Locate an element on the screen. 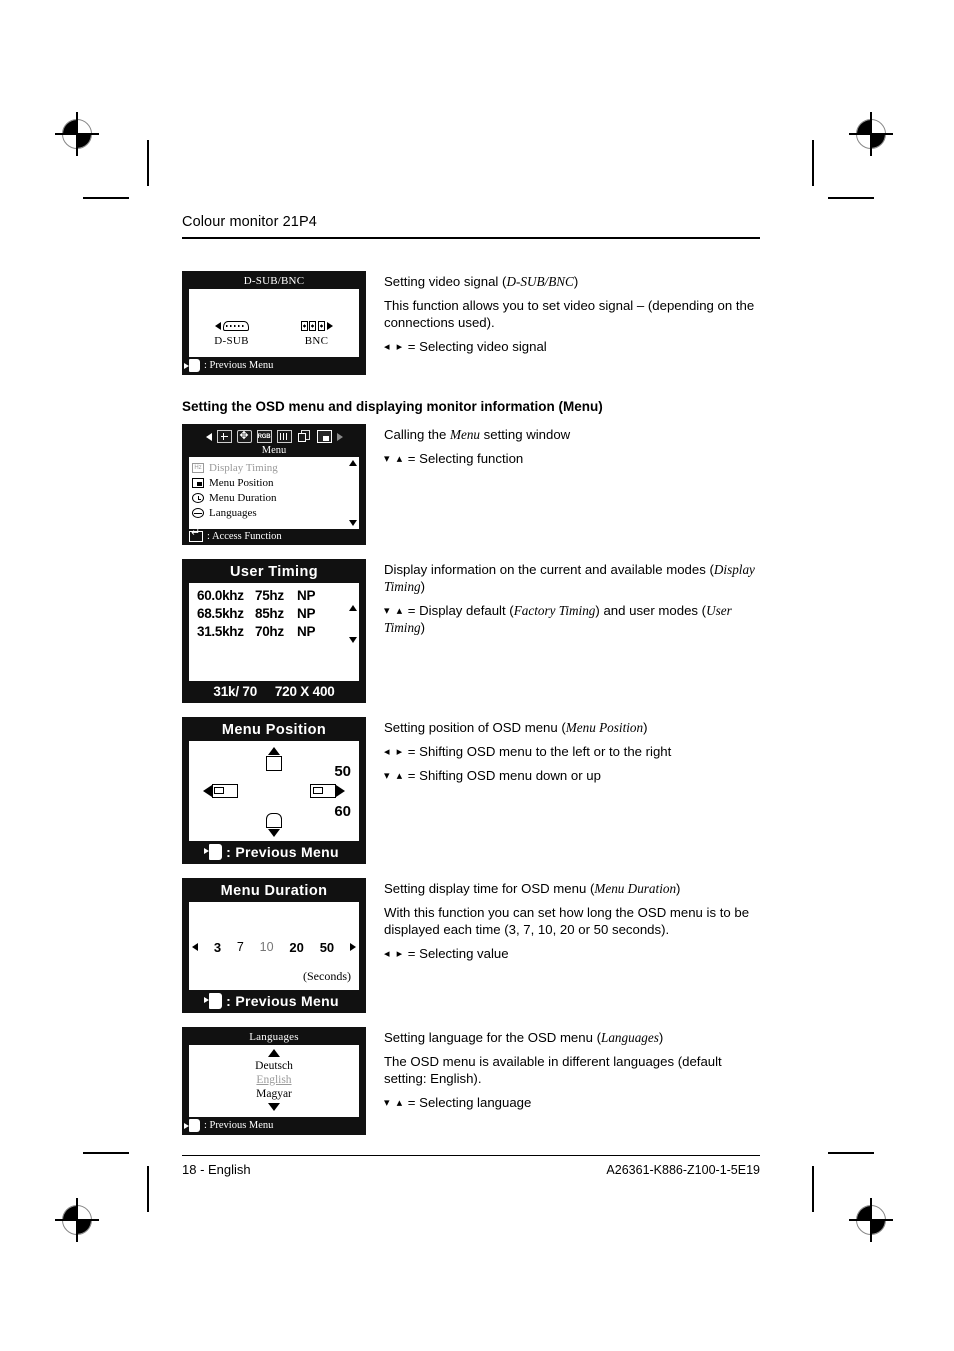 The height and width of the screenshot is (1351, 954). connector-dsub: D-SUB is located at coordinates (232, 333).